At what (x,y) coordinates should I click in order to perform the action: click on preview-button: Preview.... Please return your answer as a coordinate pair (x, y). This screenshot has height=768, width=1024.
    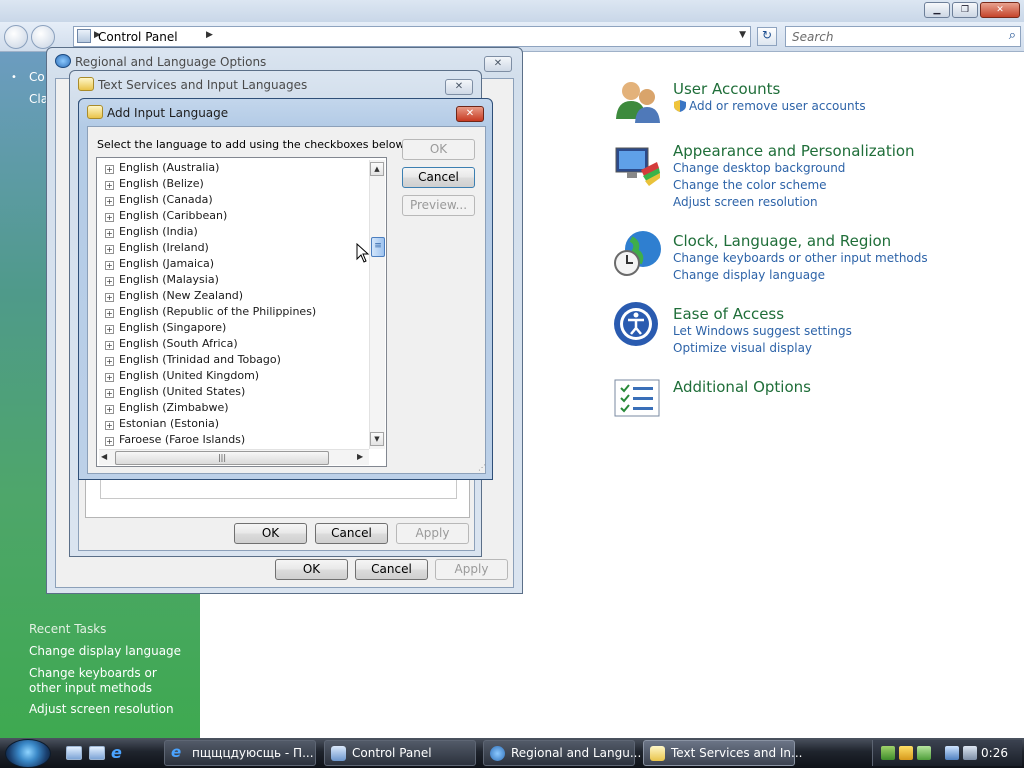
    Looking at the image, I should click on (438, 205).